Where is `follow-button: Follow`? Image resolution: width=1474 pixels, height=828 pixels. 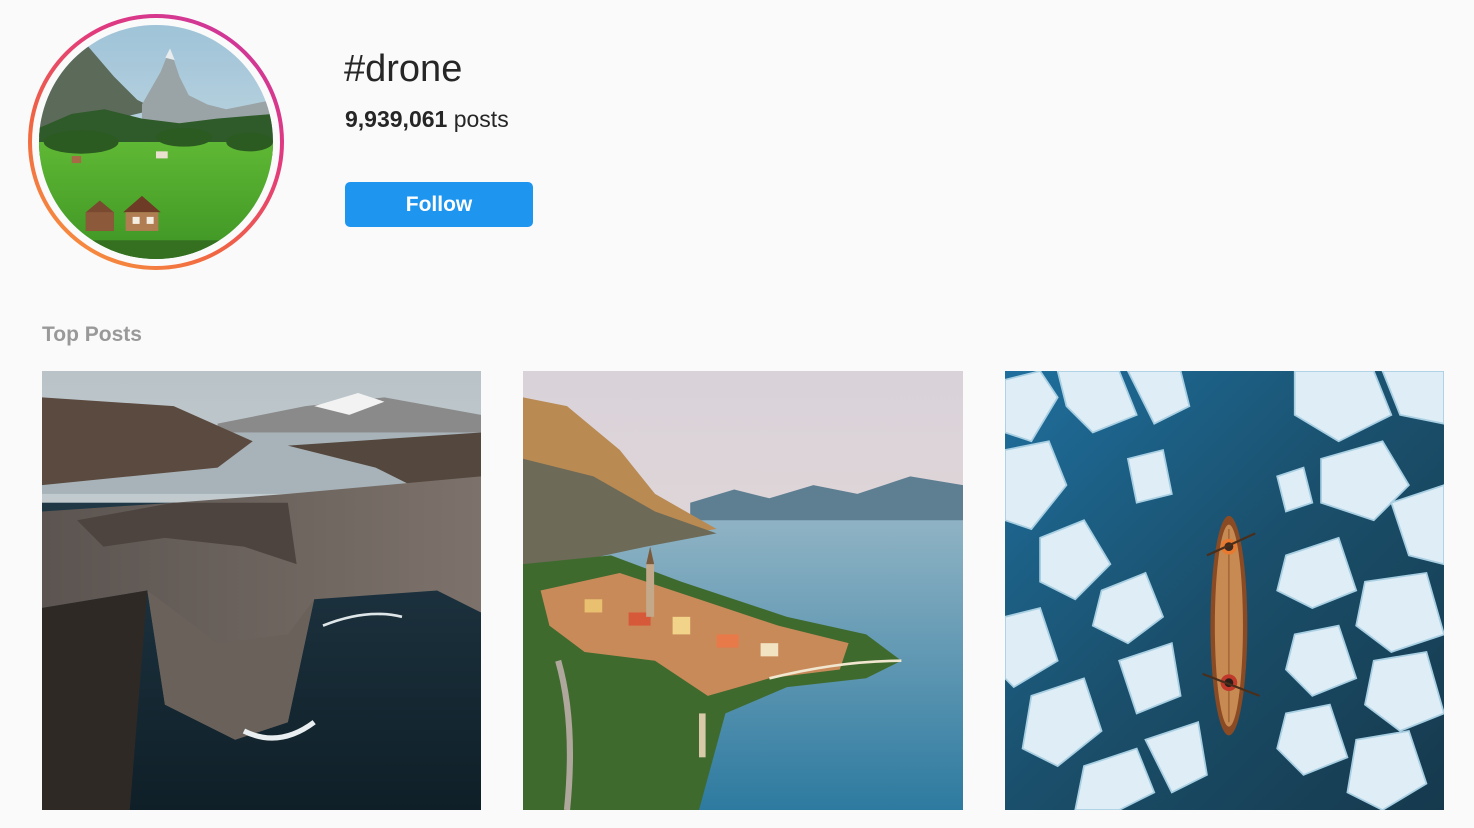
follow-button: Follow is located at coordinates (439, 204).